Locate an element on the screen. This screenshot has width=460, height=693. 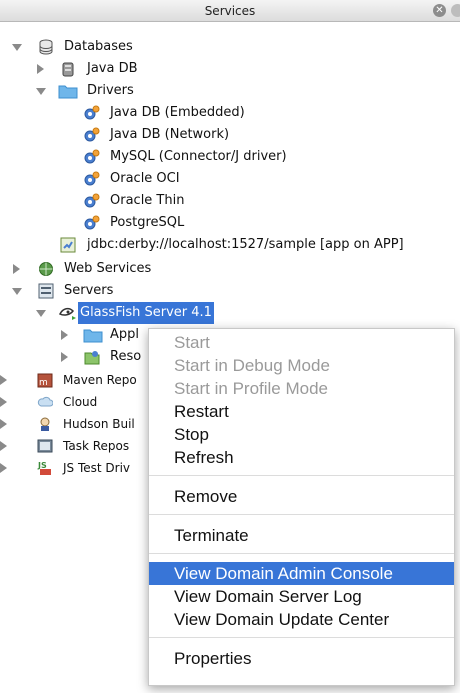
tree-node-hudson: Hudson Buil is located at coordinates (75, 424).